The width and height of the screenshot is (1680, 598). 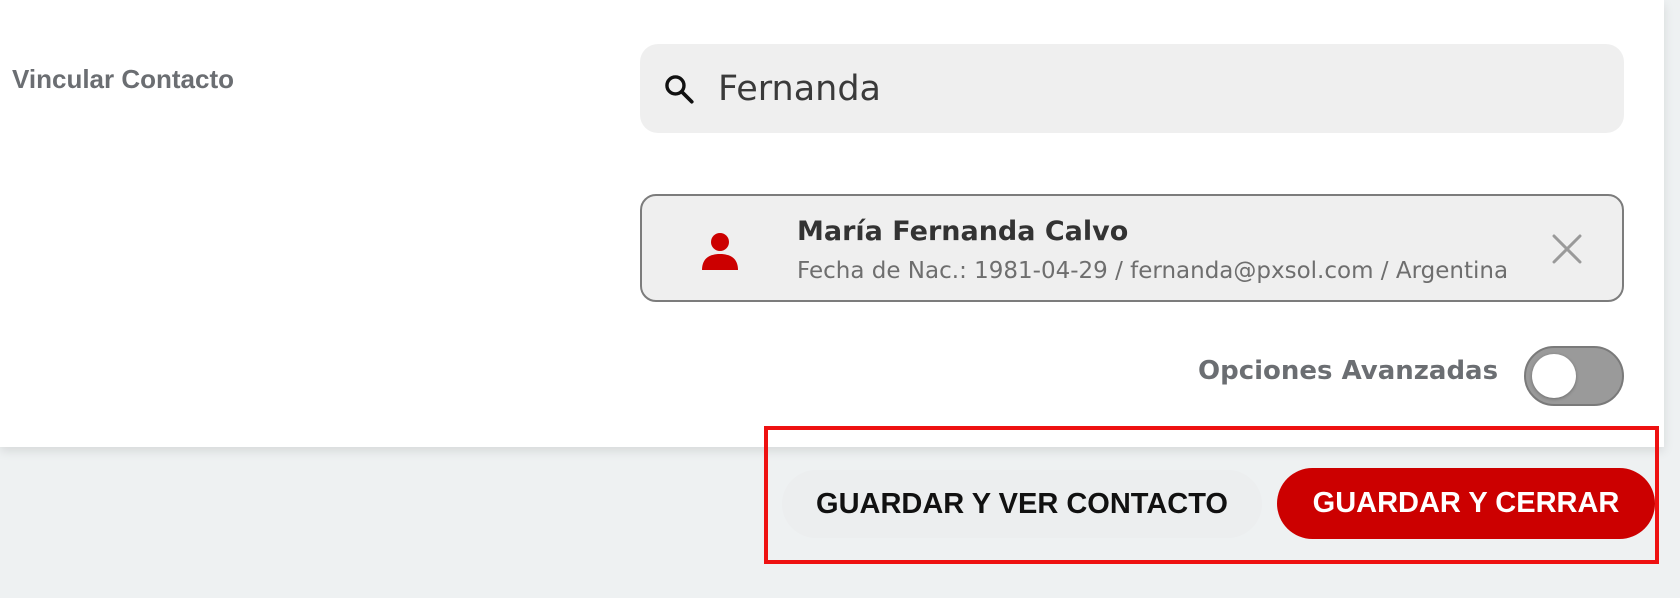 I want to click on link-contact-label: Vincular Contacto, so click(x=123, y=79).